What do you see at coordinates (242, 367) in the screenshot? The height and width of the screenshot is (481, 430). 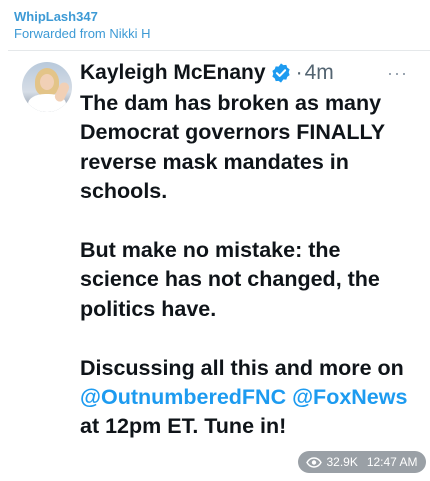 I see `paragraph-3-start: Discussing all this and more on` at bounding box center [242, 367].